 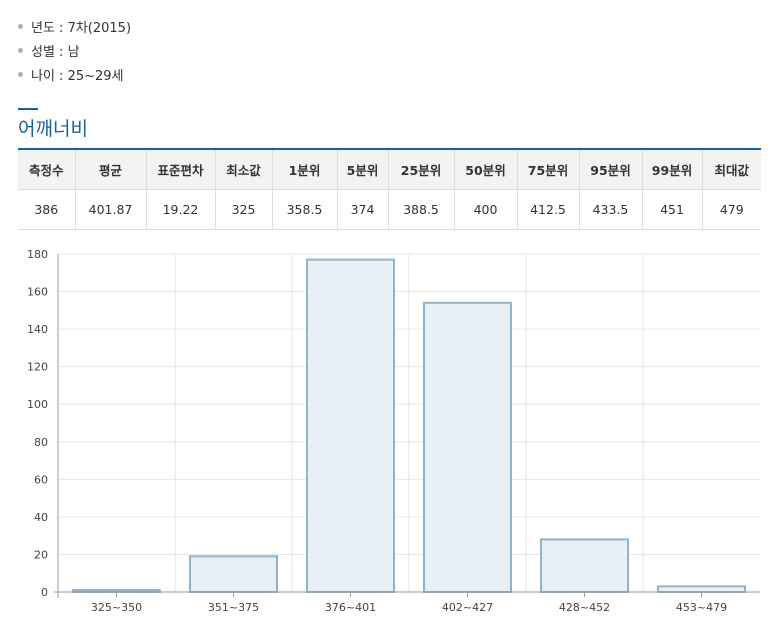 What do you see at coordinates (44, 592) in the screenshot?
I see `y-tick-label: 0` at bounding box center [44, 592].